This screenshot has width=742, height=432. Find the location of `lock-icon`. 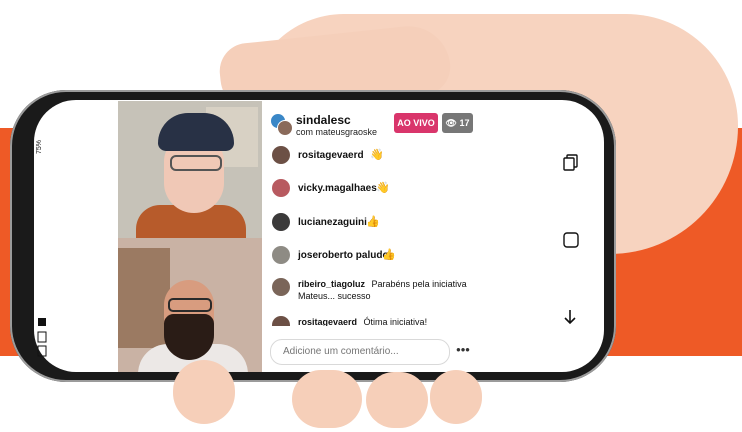

lock-icon is located at coordinates (42, 337).